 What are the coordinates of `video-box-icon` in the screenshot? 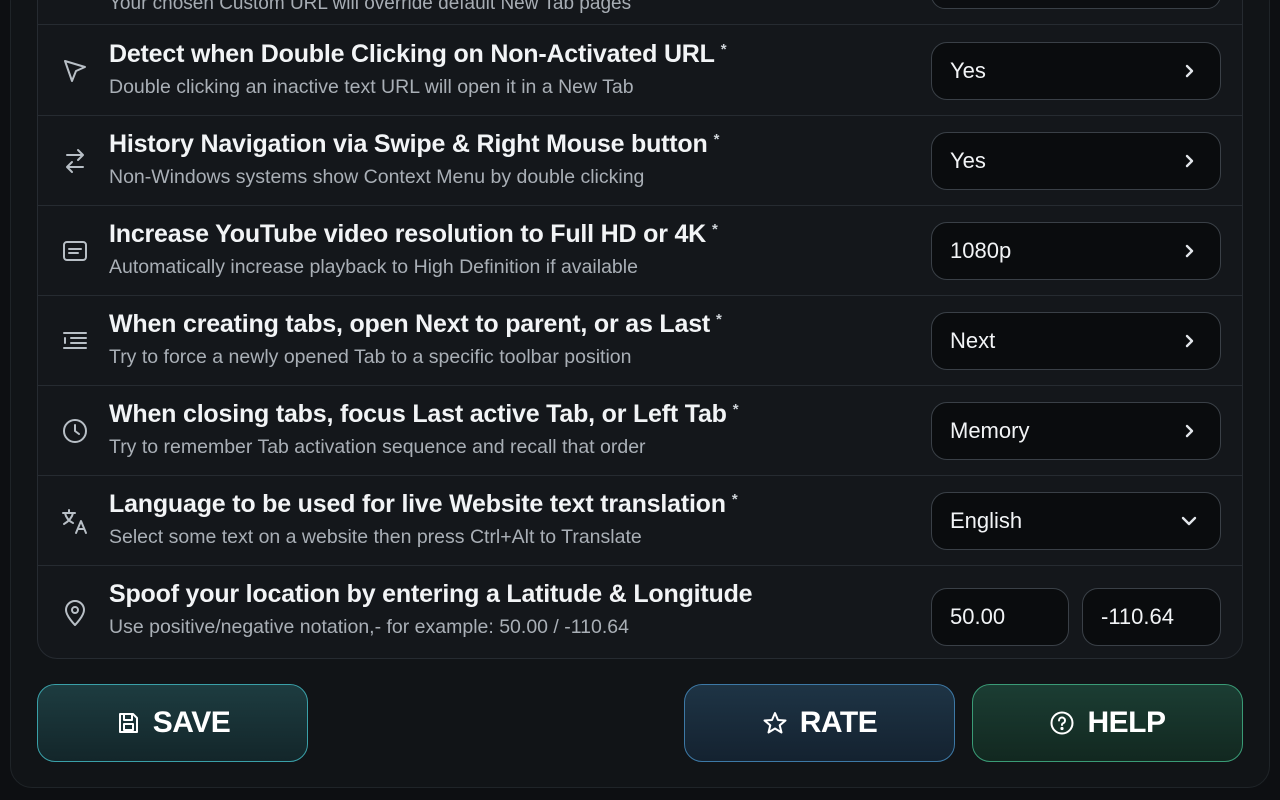 It's located at (75, 251).